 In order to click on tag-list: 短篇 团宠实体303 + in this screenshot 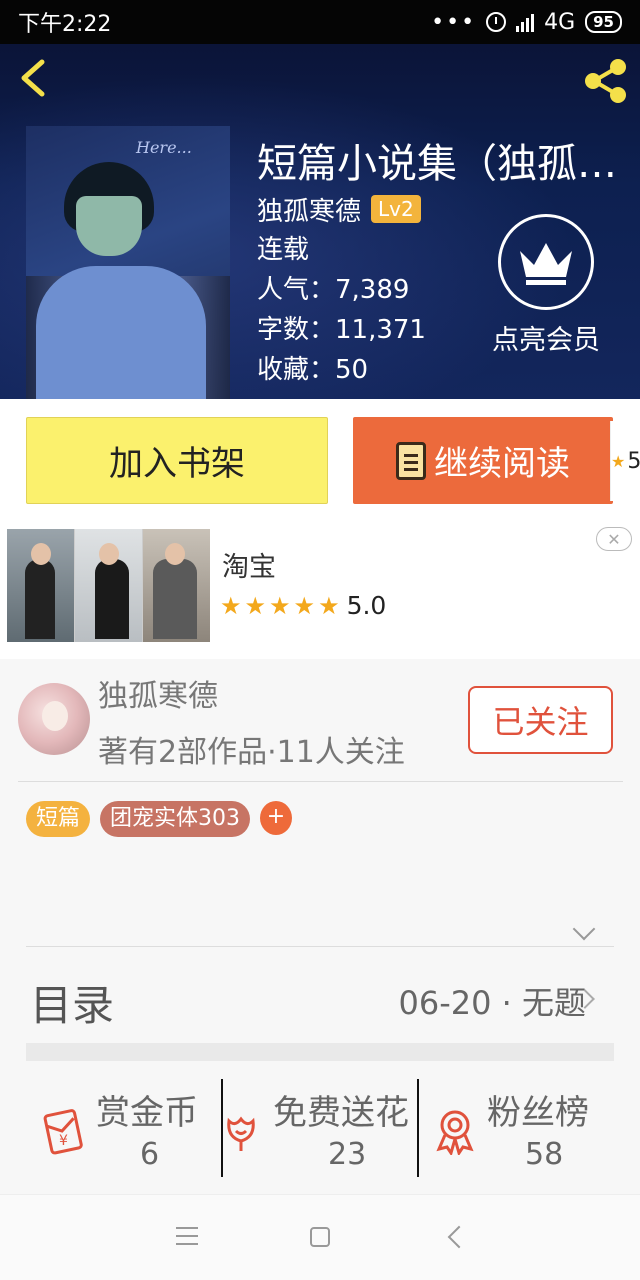, I will do `click(159, 819)`.